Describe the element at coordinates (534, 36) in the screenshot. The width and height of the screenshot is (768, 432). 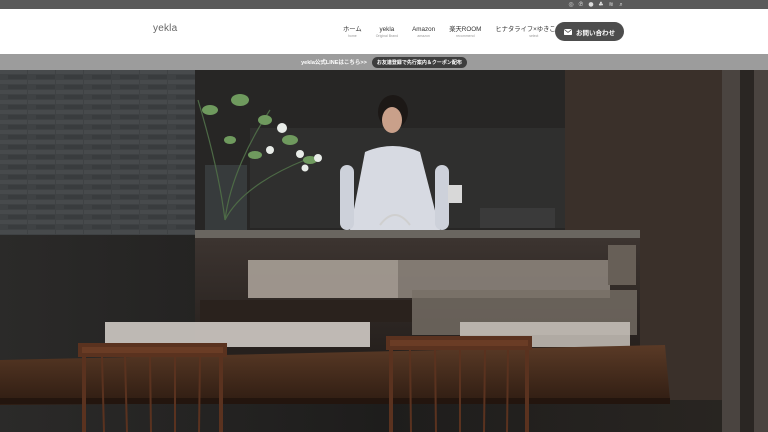
I see `nav-item-sublabel: select` at that location.